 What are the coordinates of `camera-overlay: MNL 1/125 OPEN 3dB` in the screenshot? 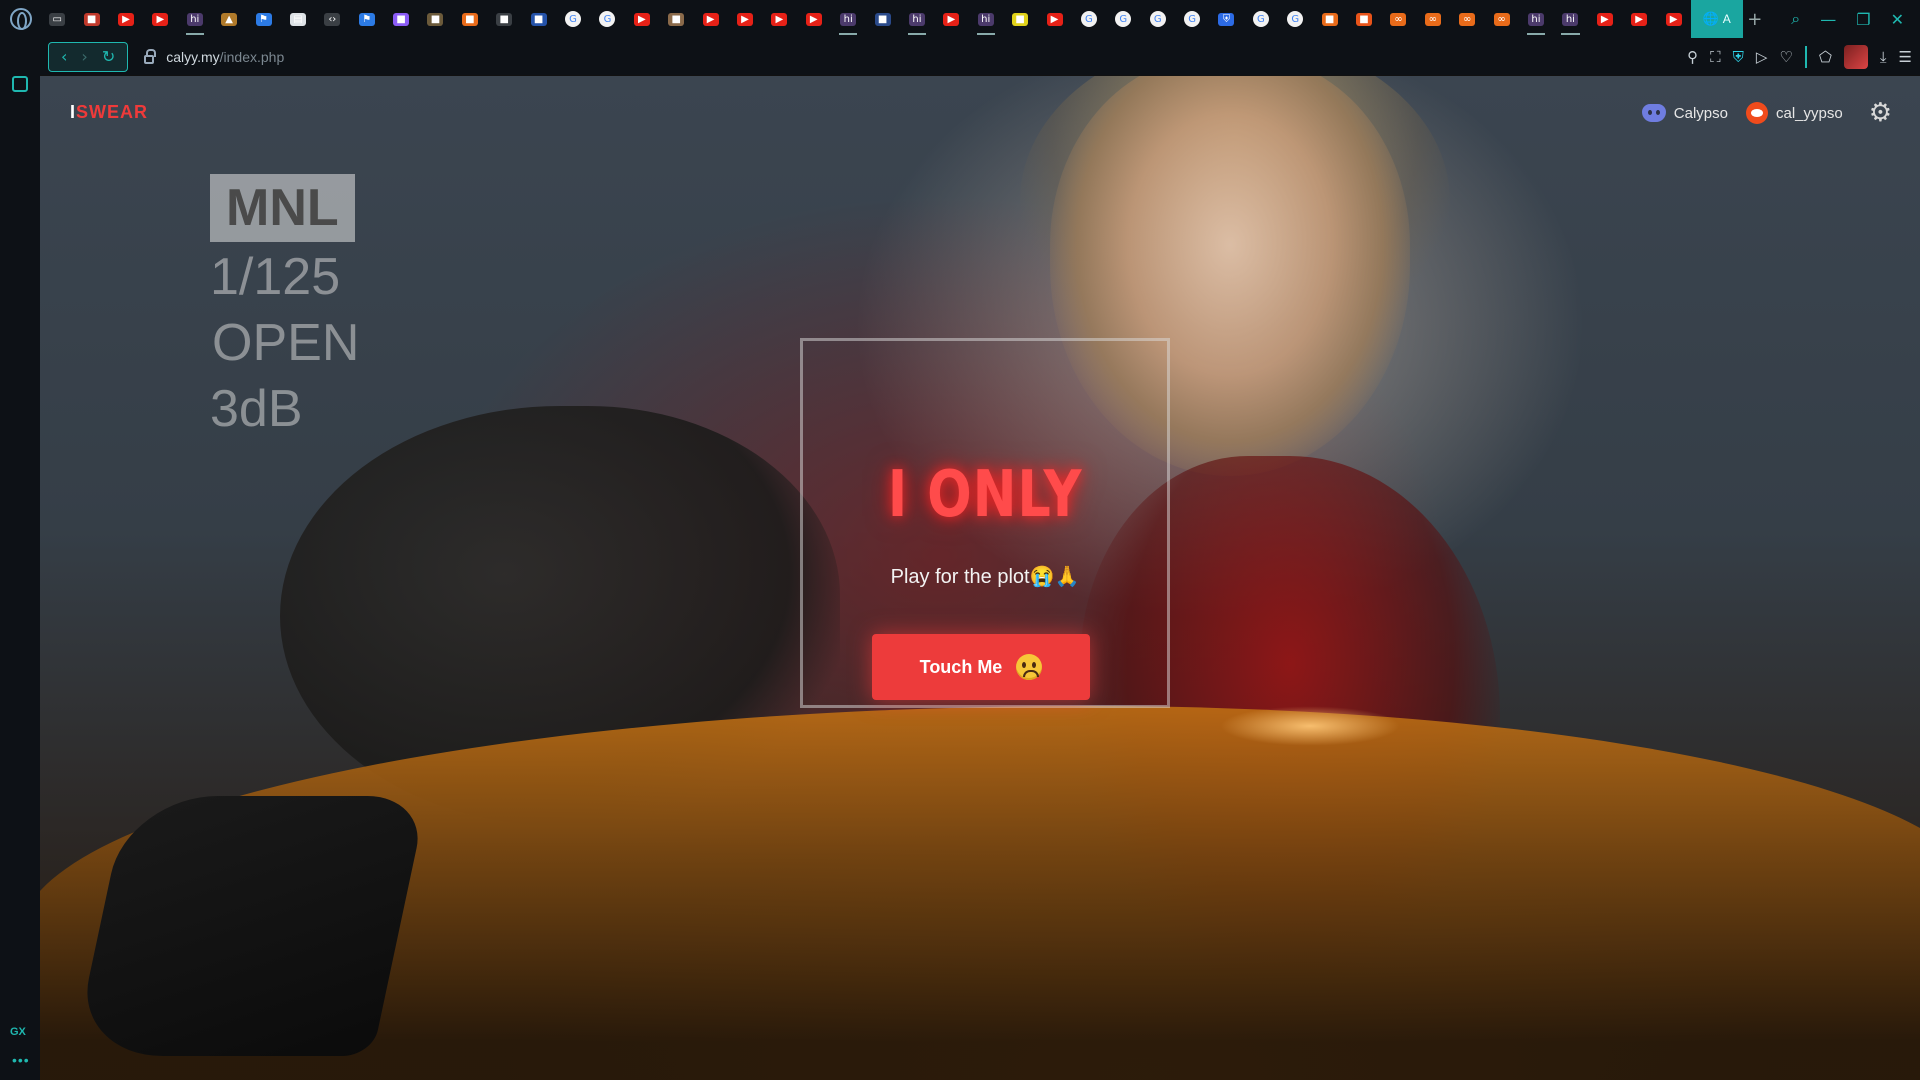 It's located at (284, 307).